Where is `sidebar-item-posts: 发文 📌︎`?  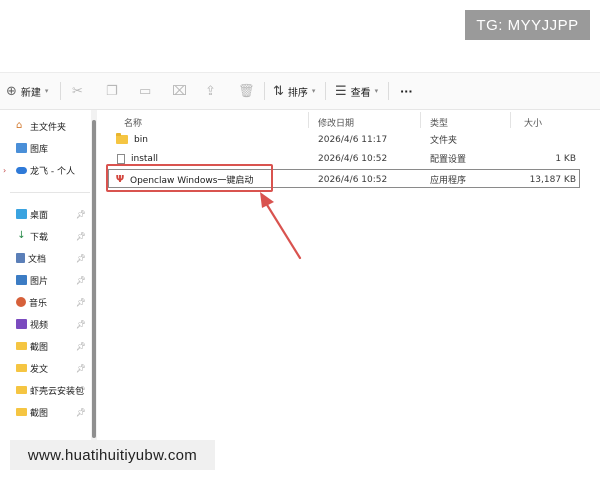
sidebar-item-posts: 发文 📌︎ is located at coordinates (45, 368).